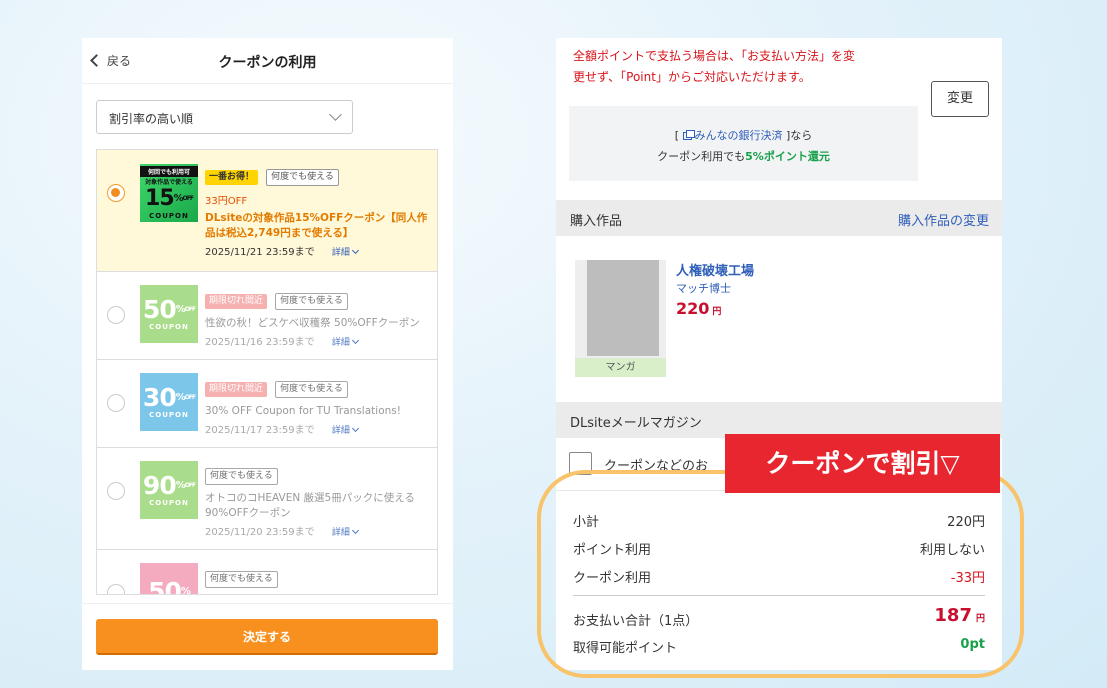  Describe the element at coordinates (620, 367) in the screenshot. I see `category-tag: マンガ` at that location.